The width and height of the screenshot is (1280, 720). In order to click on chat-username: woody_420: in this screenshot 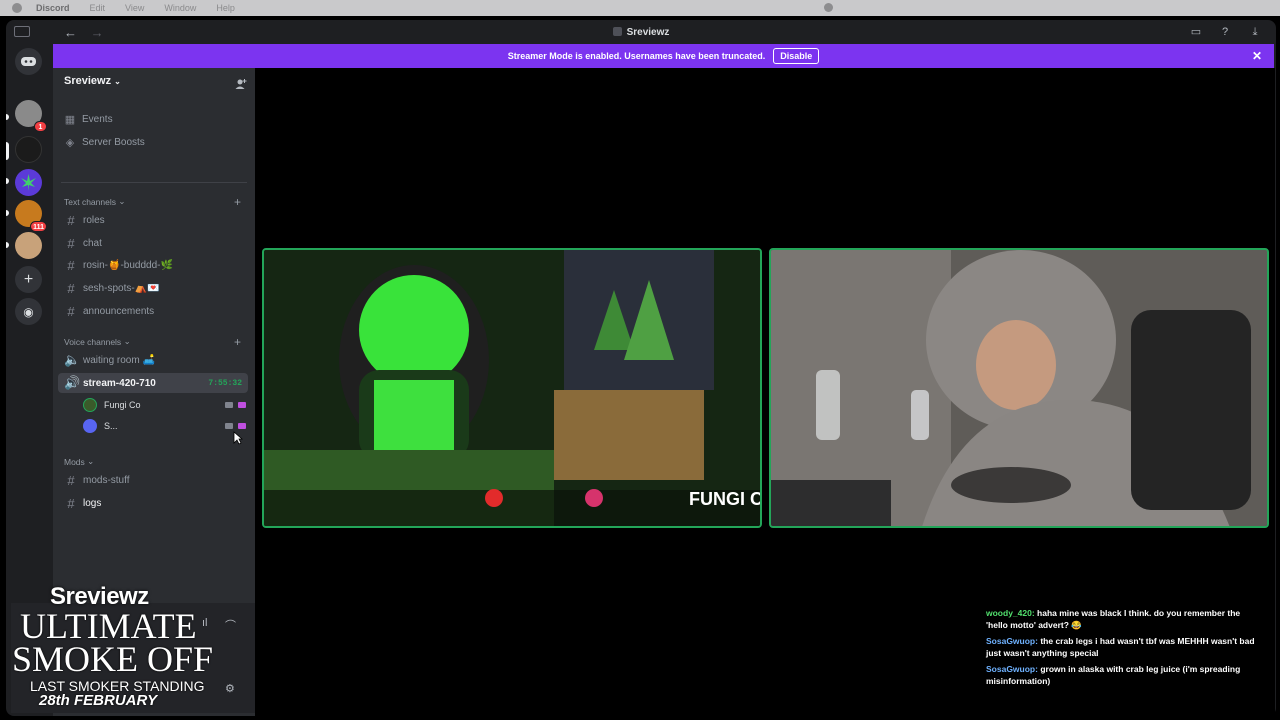, I will do `click(1010, 613)`.